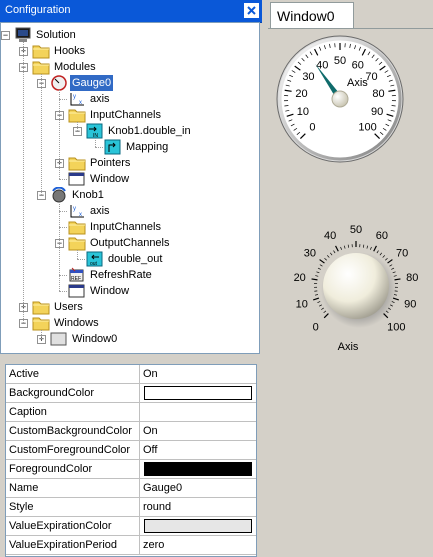  Describe the element at coordinates (356, 286) in the screenshot. I see `knob-body` at that location.